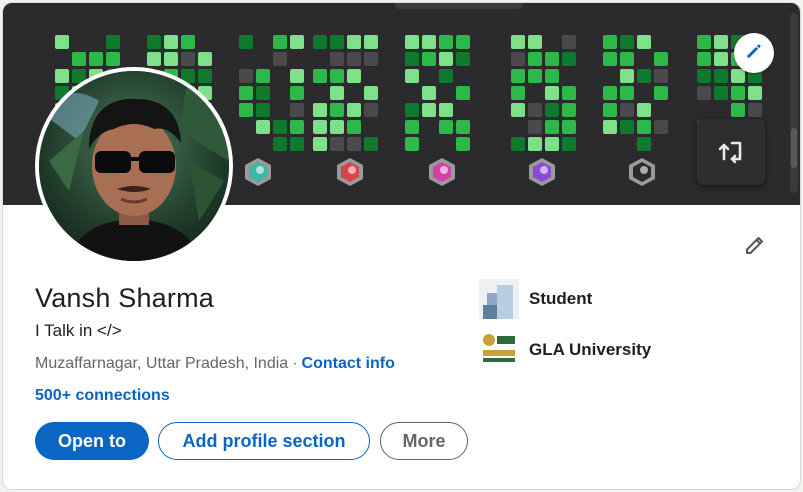 The width and height of the screenshot is (803, 492). Describe the element at coordinates (92, 441) in the screenshot. I see `open-to-button: Open to` at that location.